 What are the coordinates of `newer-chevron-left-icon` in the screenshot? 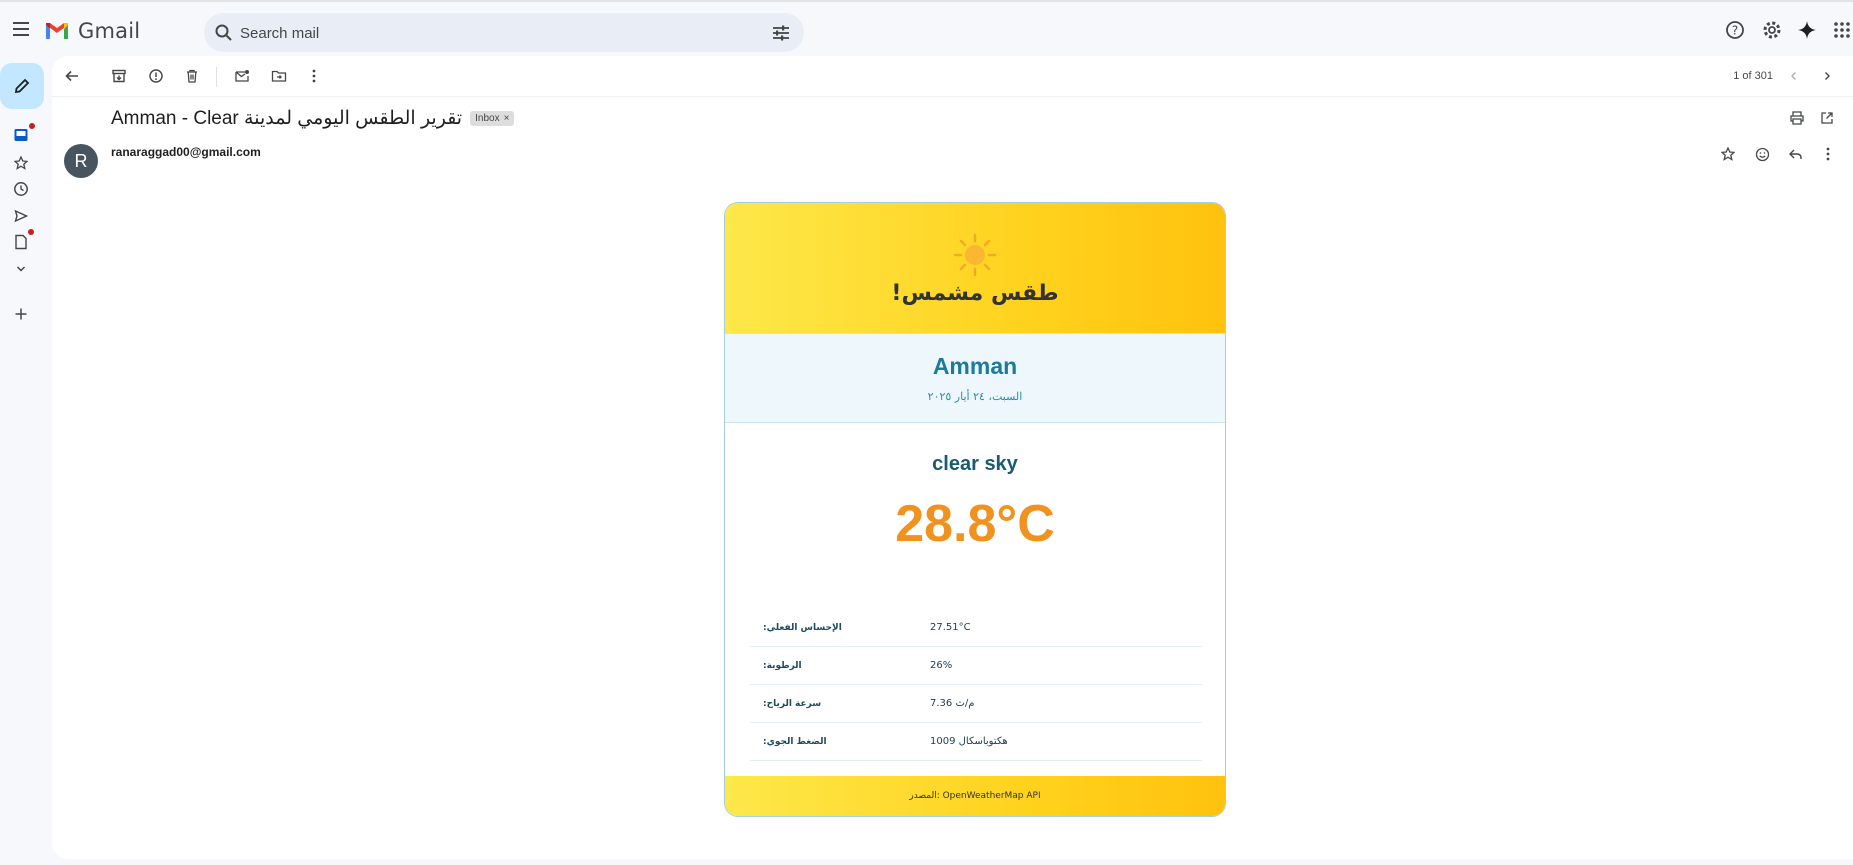 It's located at (1794, 76).